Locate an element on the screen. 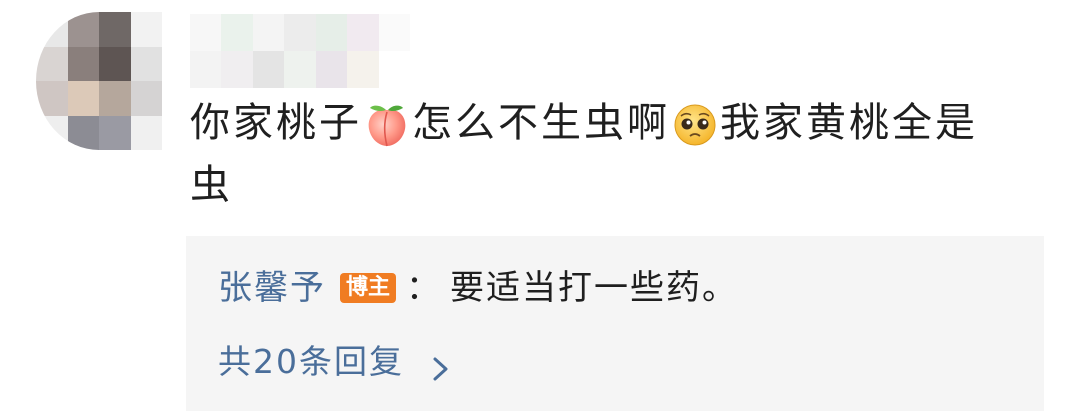 The height and width of the screenshot is (411, 1065). reply-item: 张馨予 博主 ： 要适当打一些药。 is located at coordinates (478, 288).